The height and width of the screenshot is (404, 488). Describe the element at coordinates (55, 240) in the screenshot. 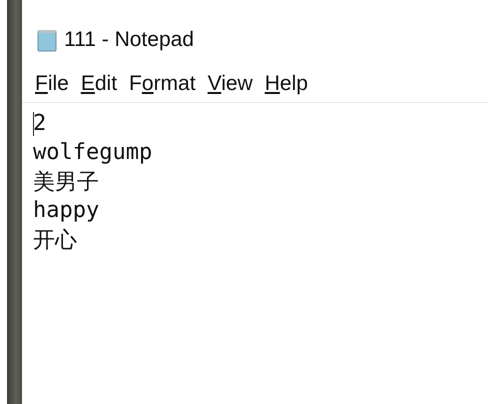

I see `text-line: 开心` at that location.